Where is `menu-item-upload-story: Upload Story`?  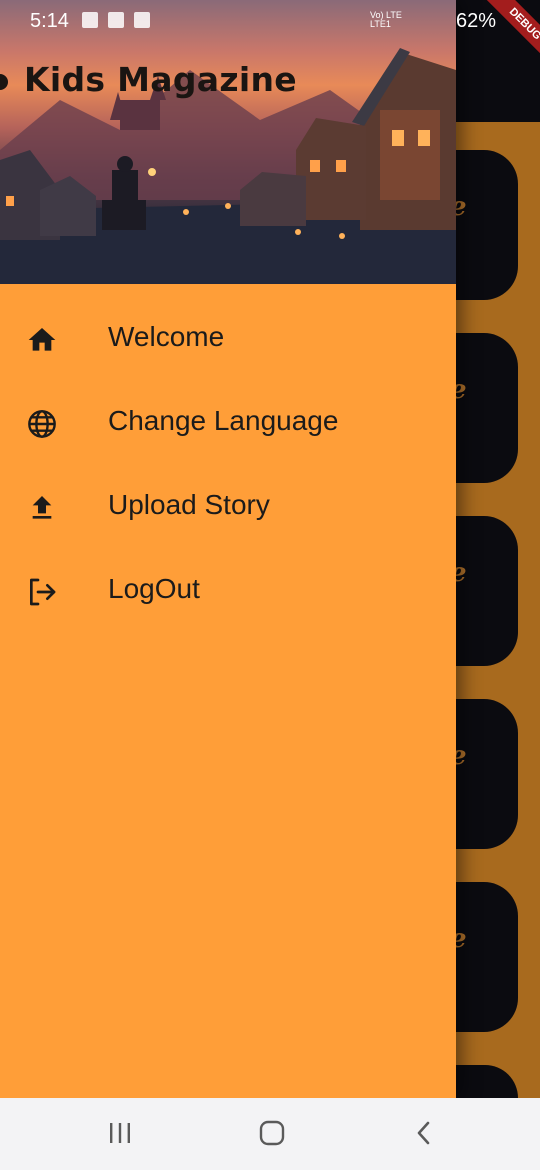 menu-item-upload-story: Upload Story is located at coordinates (228, 506).